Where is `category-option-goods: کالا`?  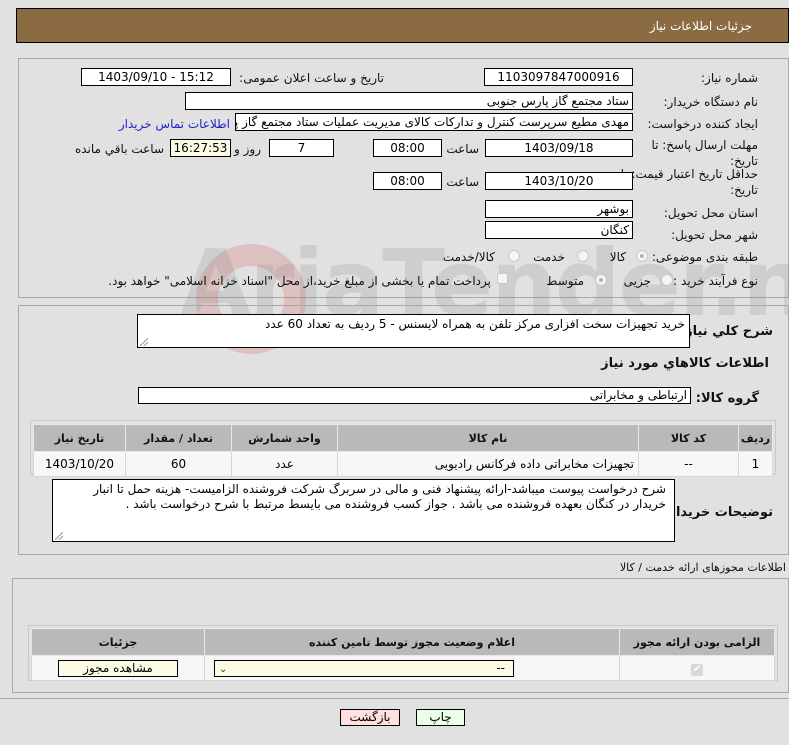
category-option-goods: کالا is located at coordinates (617, 257).